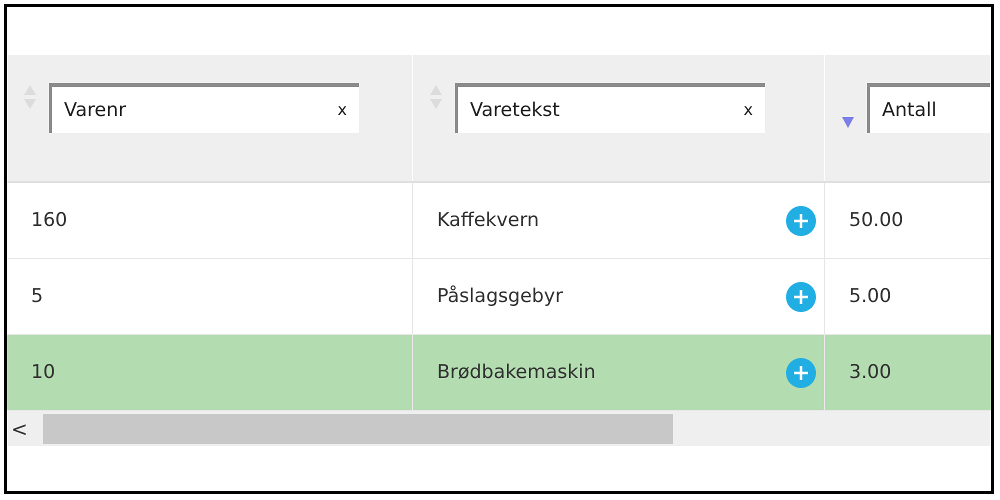 Image resolution: width=1000 pixels, height=500 pixels. I want to click on filter-field: Antall, so click(928, 108).